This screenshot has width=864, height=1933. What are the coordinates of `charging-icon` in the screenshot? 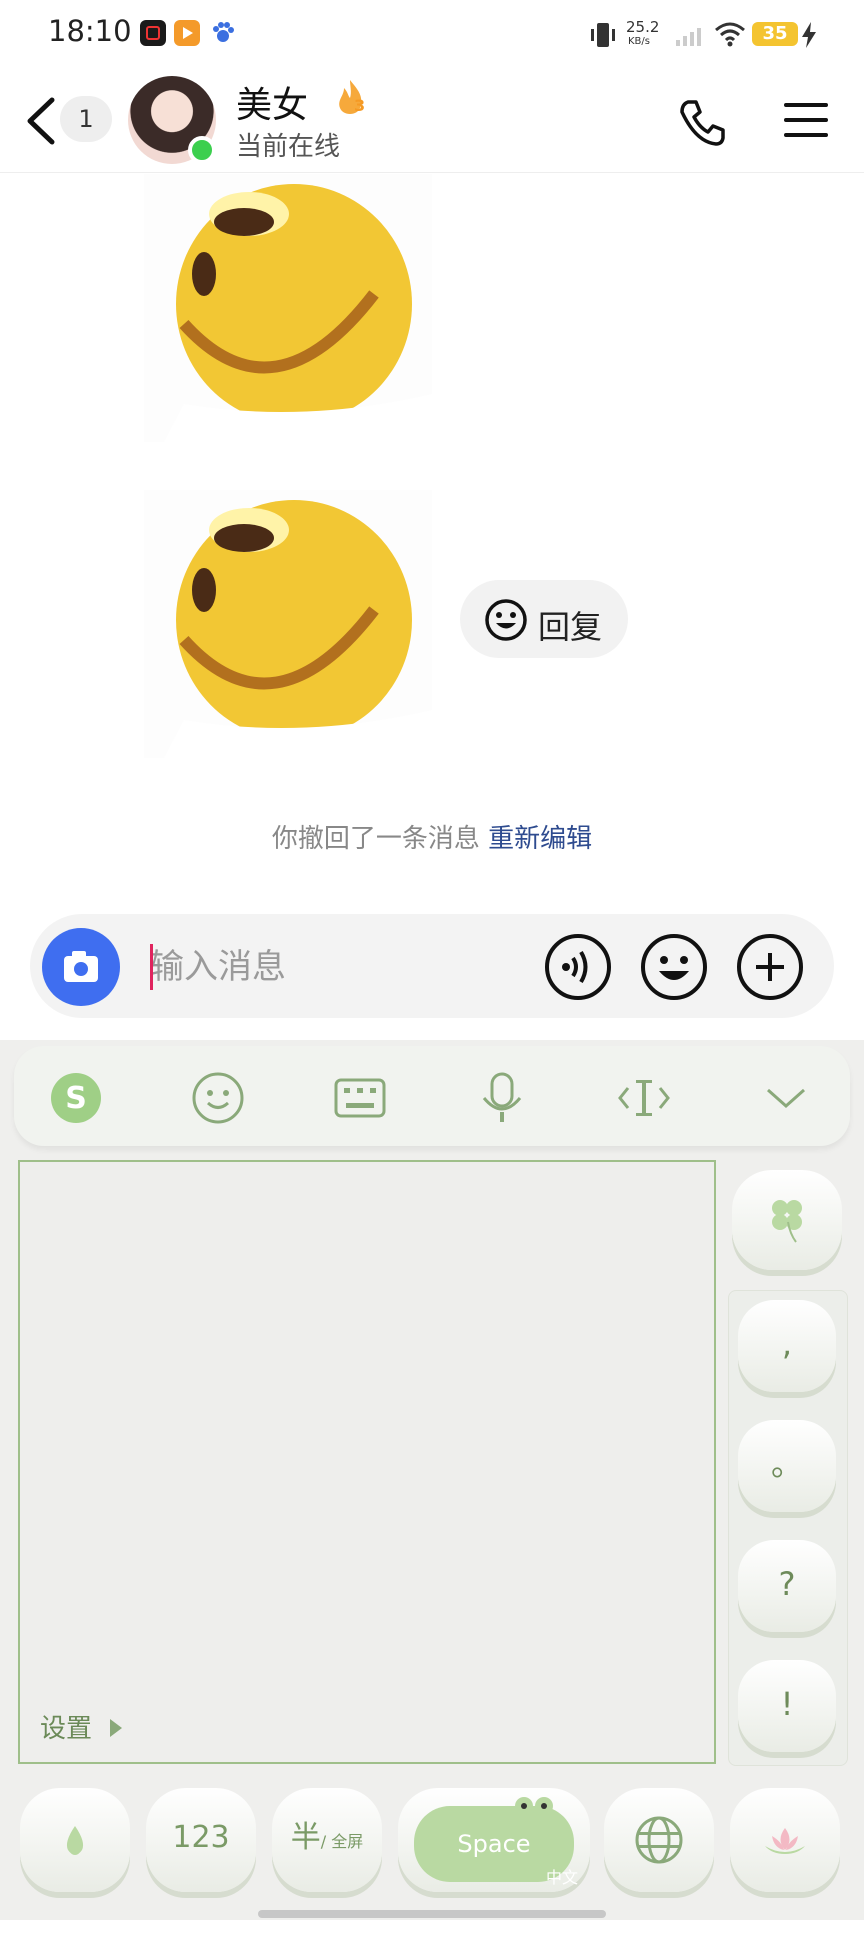 It's located at (809, 35).